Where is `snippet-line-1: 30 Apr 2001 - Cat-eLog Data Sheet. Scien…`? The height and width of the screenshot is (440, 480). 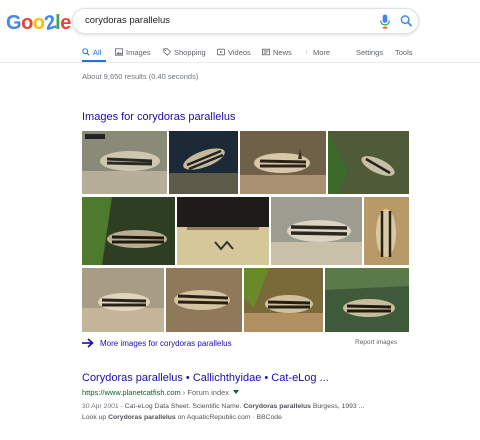
snippet-line-1: 30 Apr 2001 - Cat-eLog Data Sheet. Scien… is located at coordinates (252, 406).